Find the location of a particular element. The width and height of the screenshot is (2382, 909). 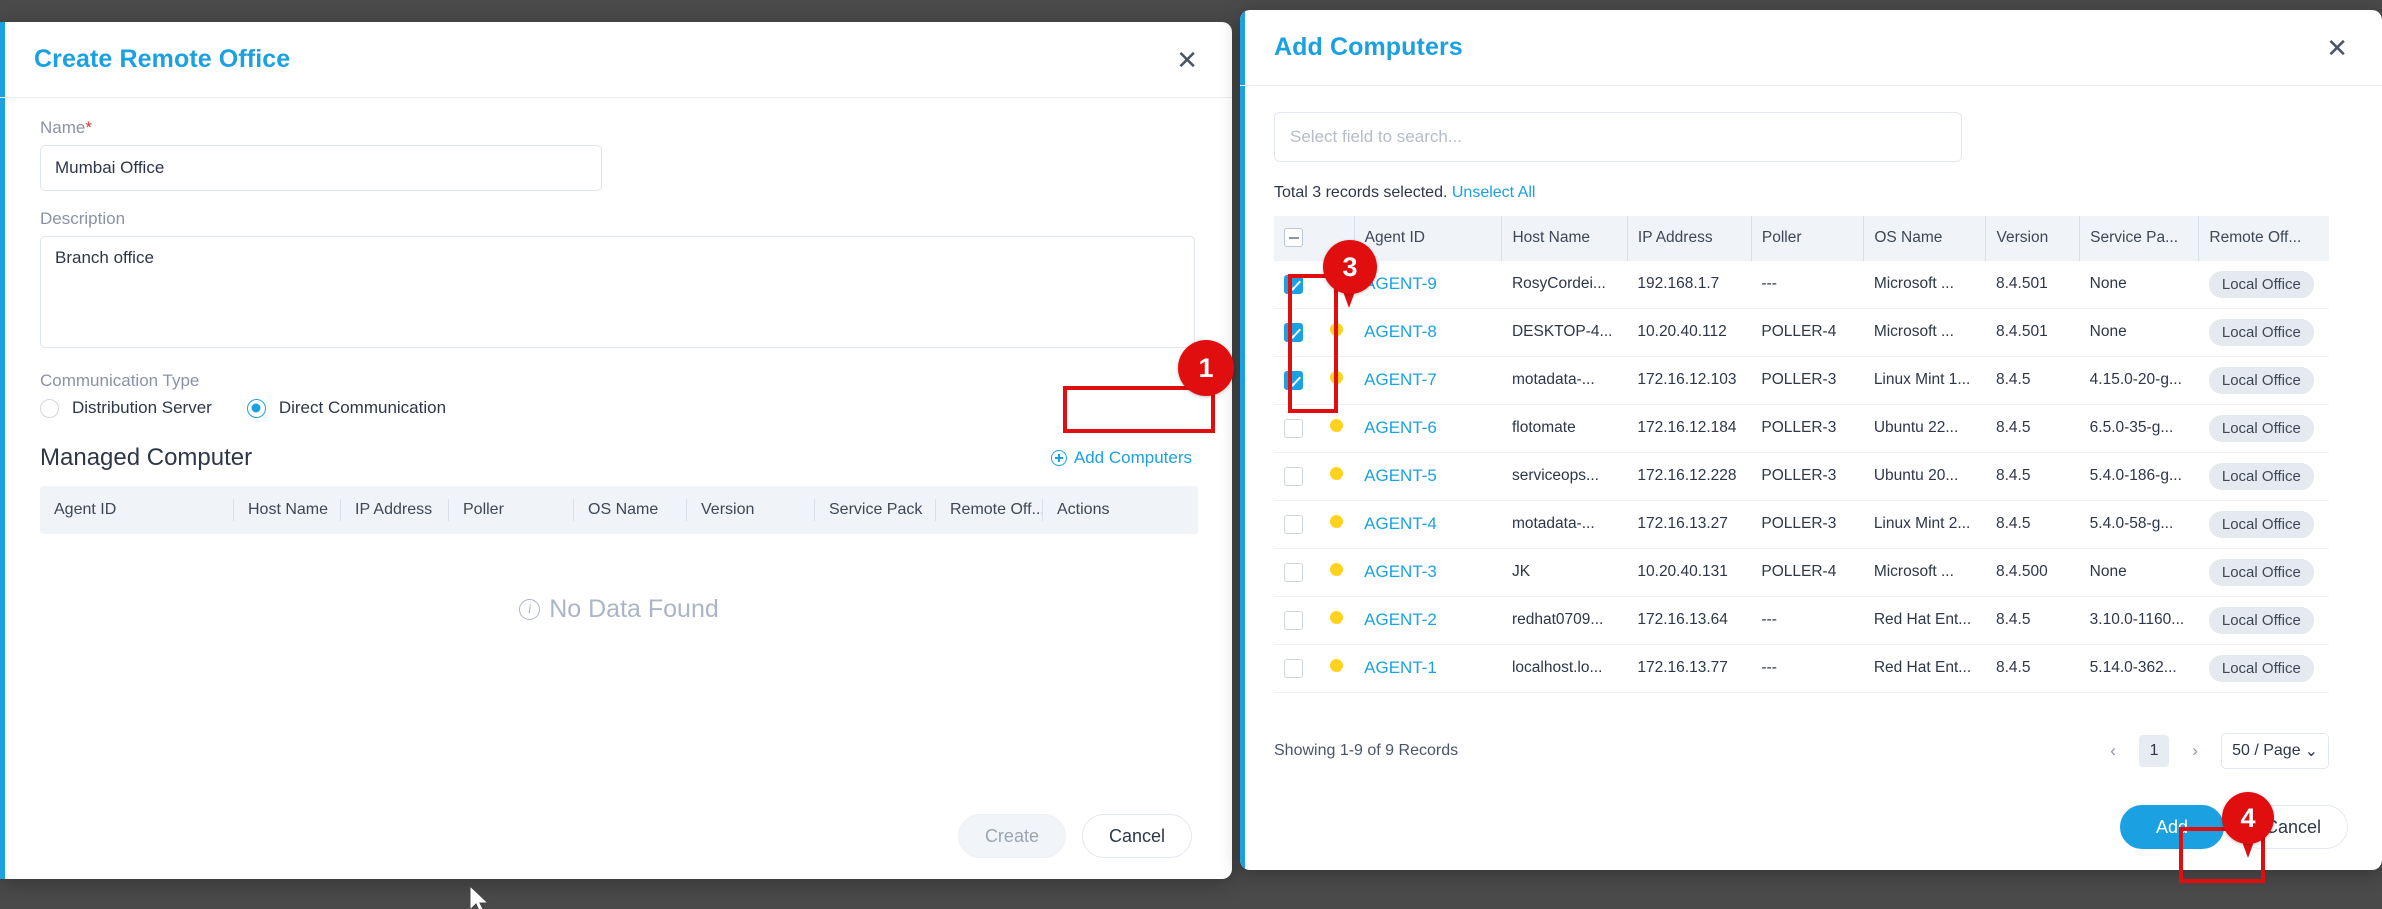

description-textarea is located at coordinates (617, 292).